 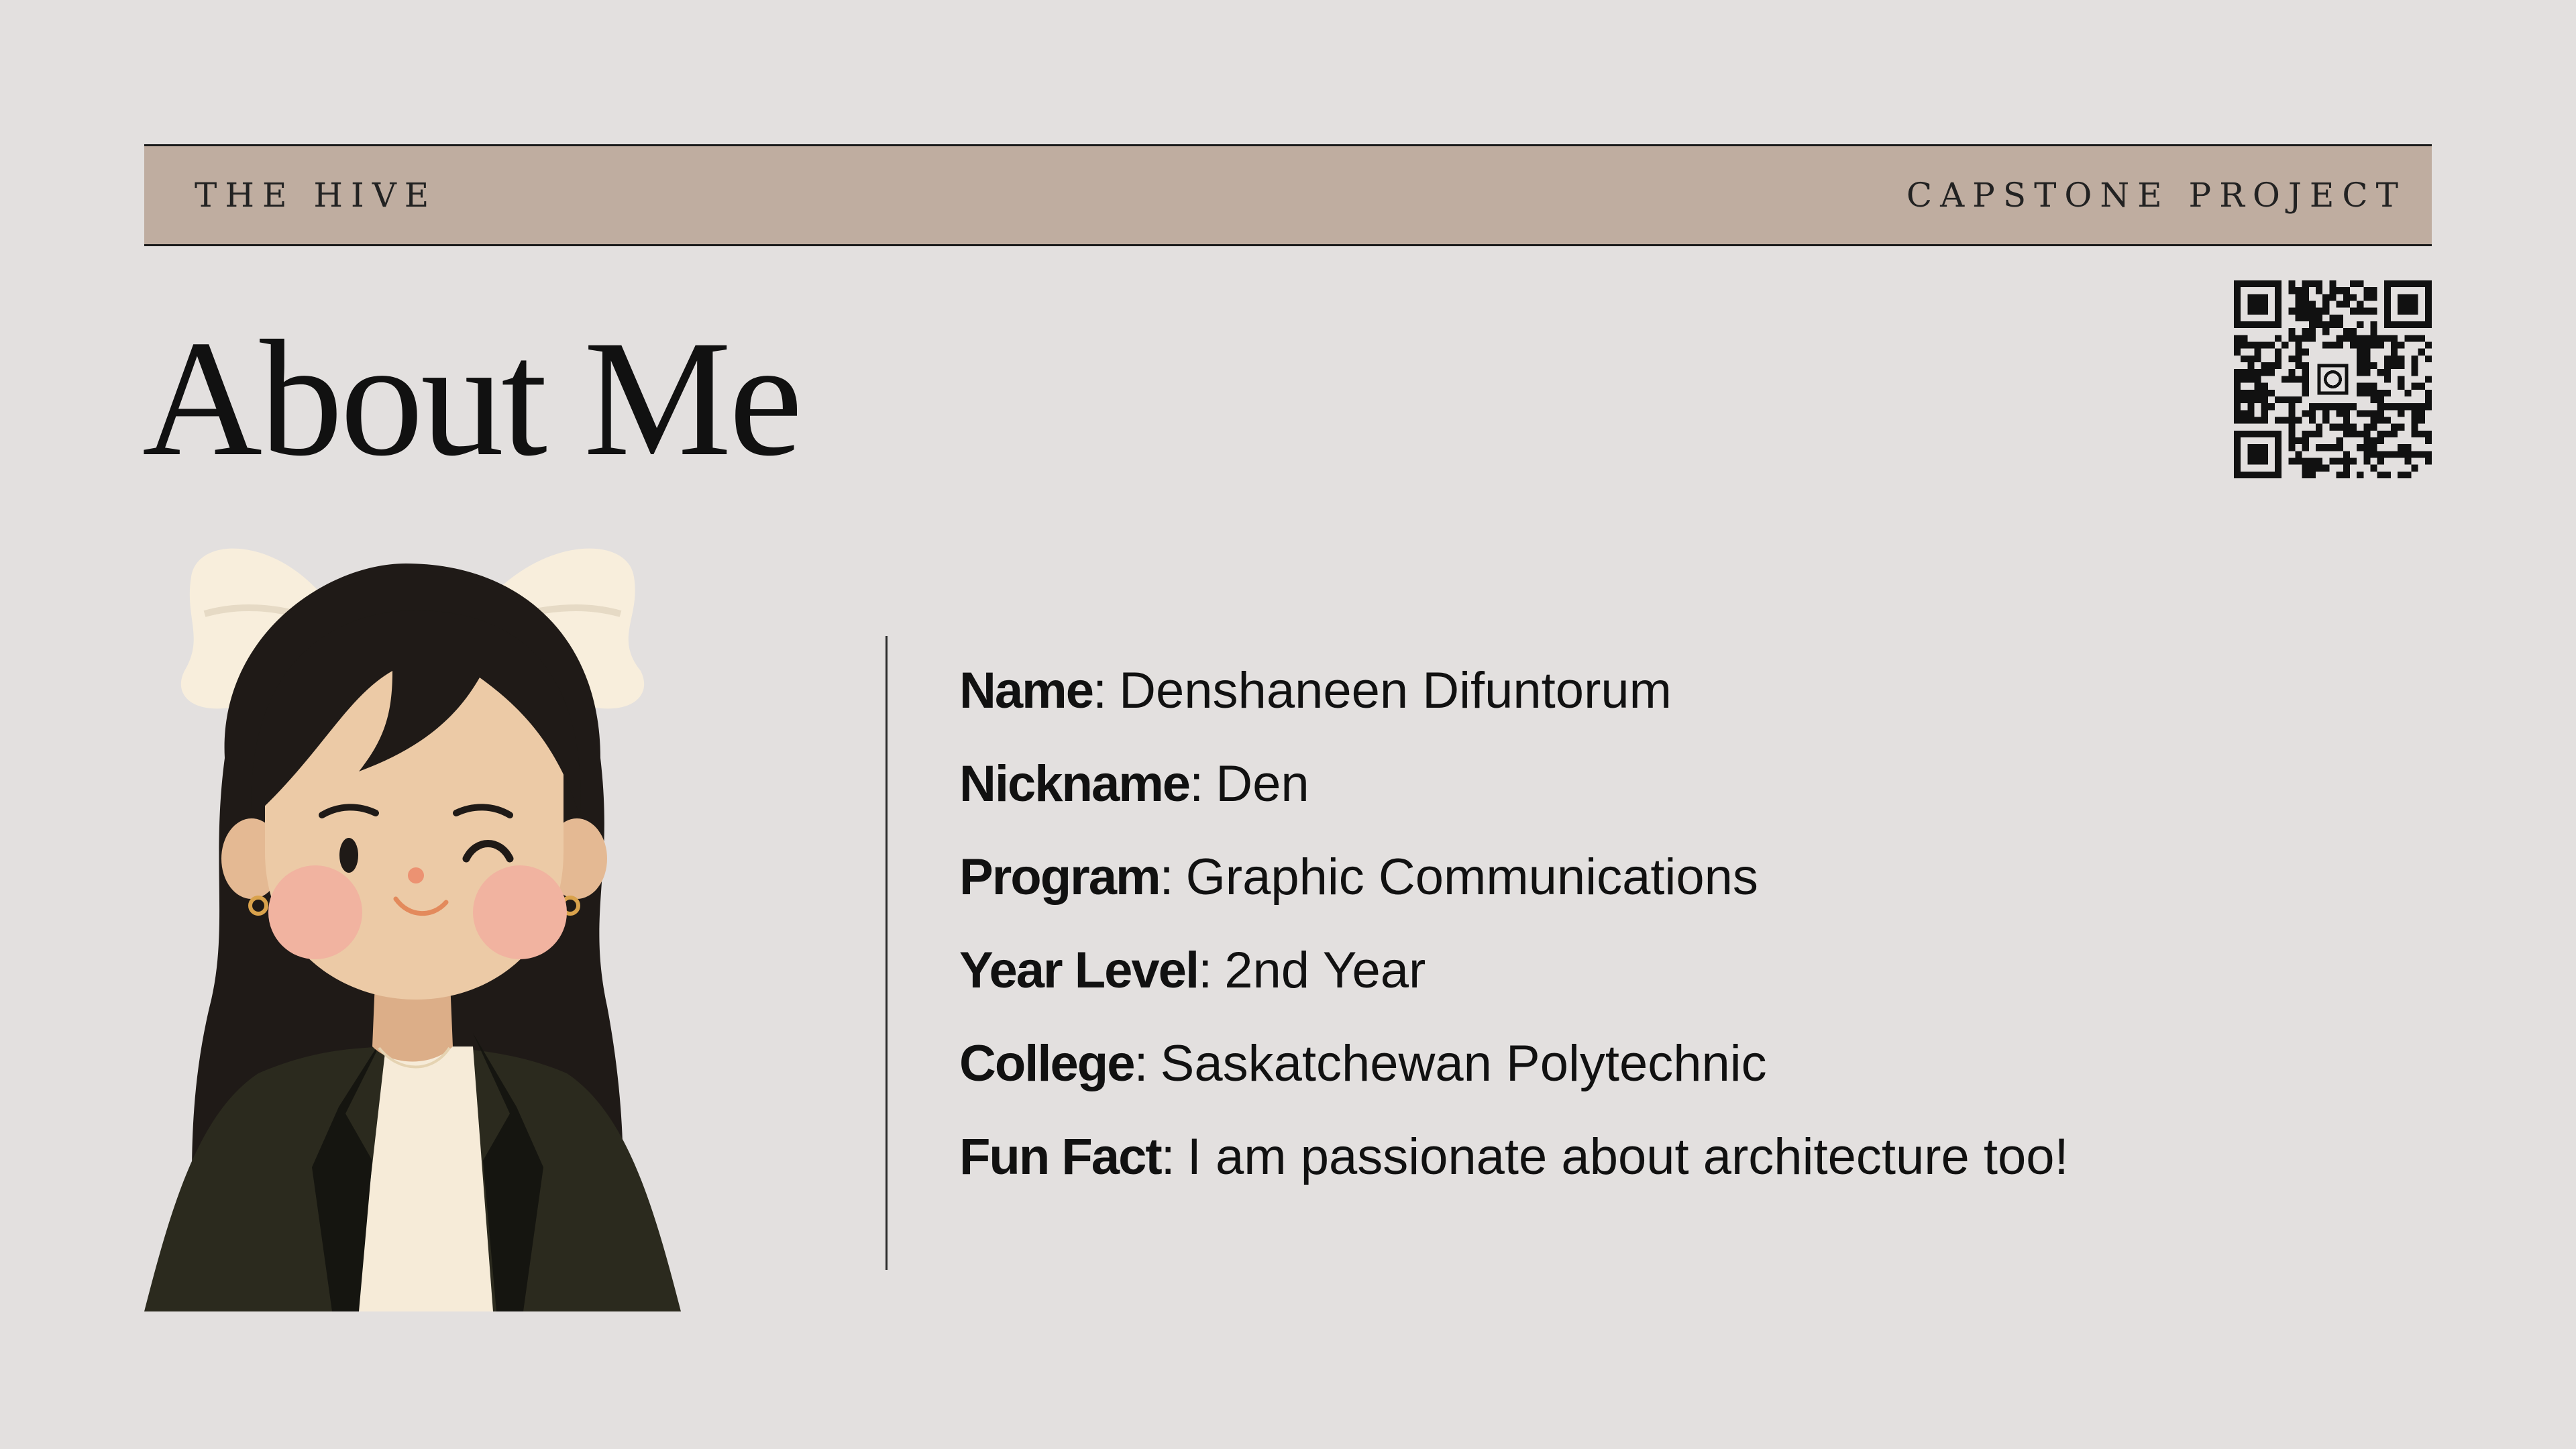 I want to click on detail-name: Name: Denshaneen Difuntorum, so click(x=1697, y=700).